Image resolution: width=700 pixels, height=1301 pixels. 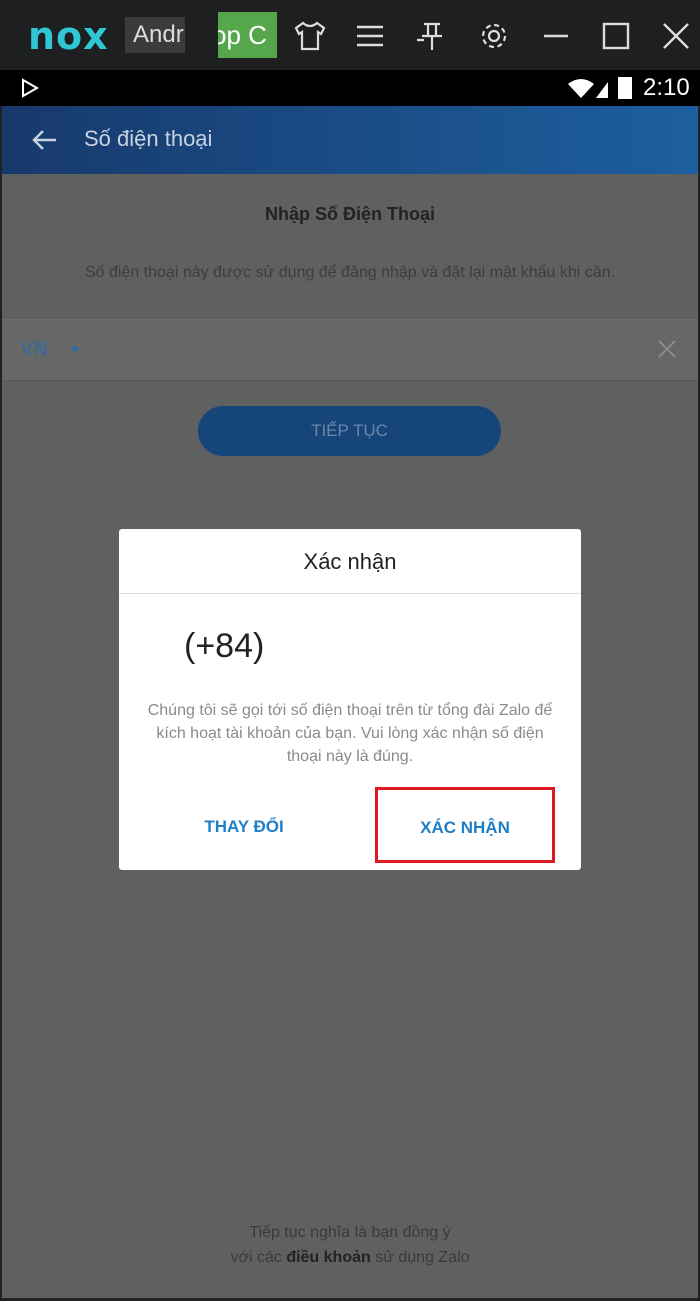 What do you see at coordinates (556, 36) in the screenshot?
I see `minimize-icon` at bounding box center [556, 36].